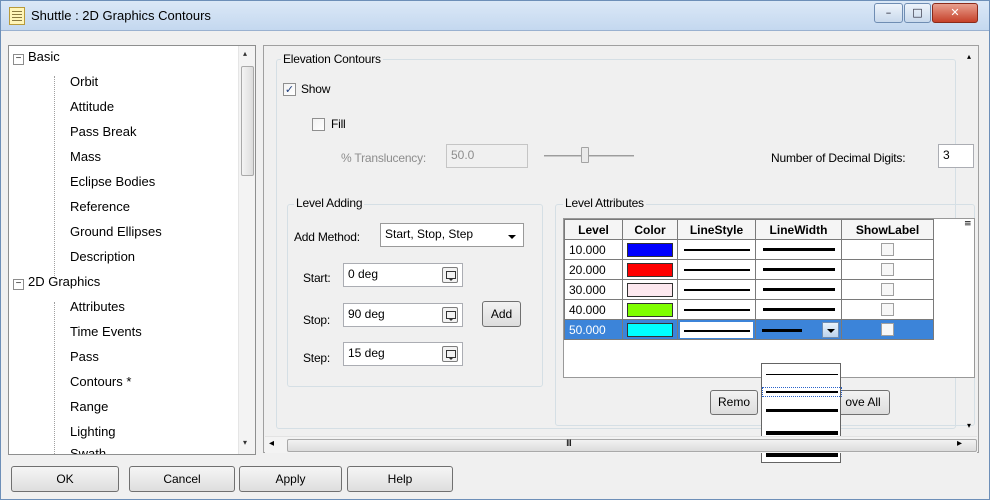 The image size is (990, 500). What do you see at coordinates (116, 232) in the screenshot?
I see `tree-item-ground-ellipses: Ground Ellipses` at bounding box center [116, 232].